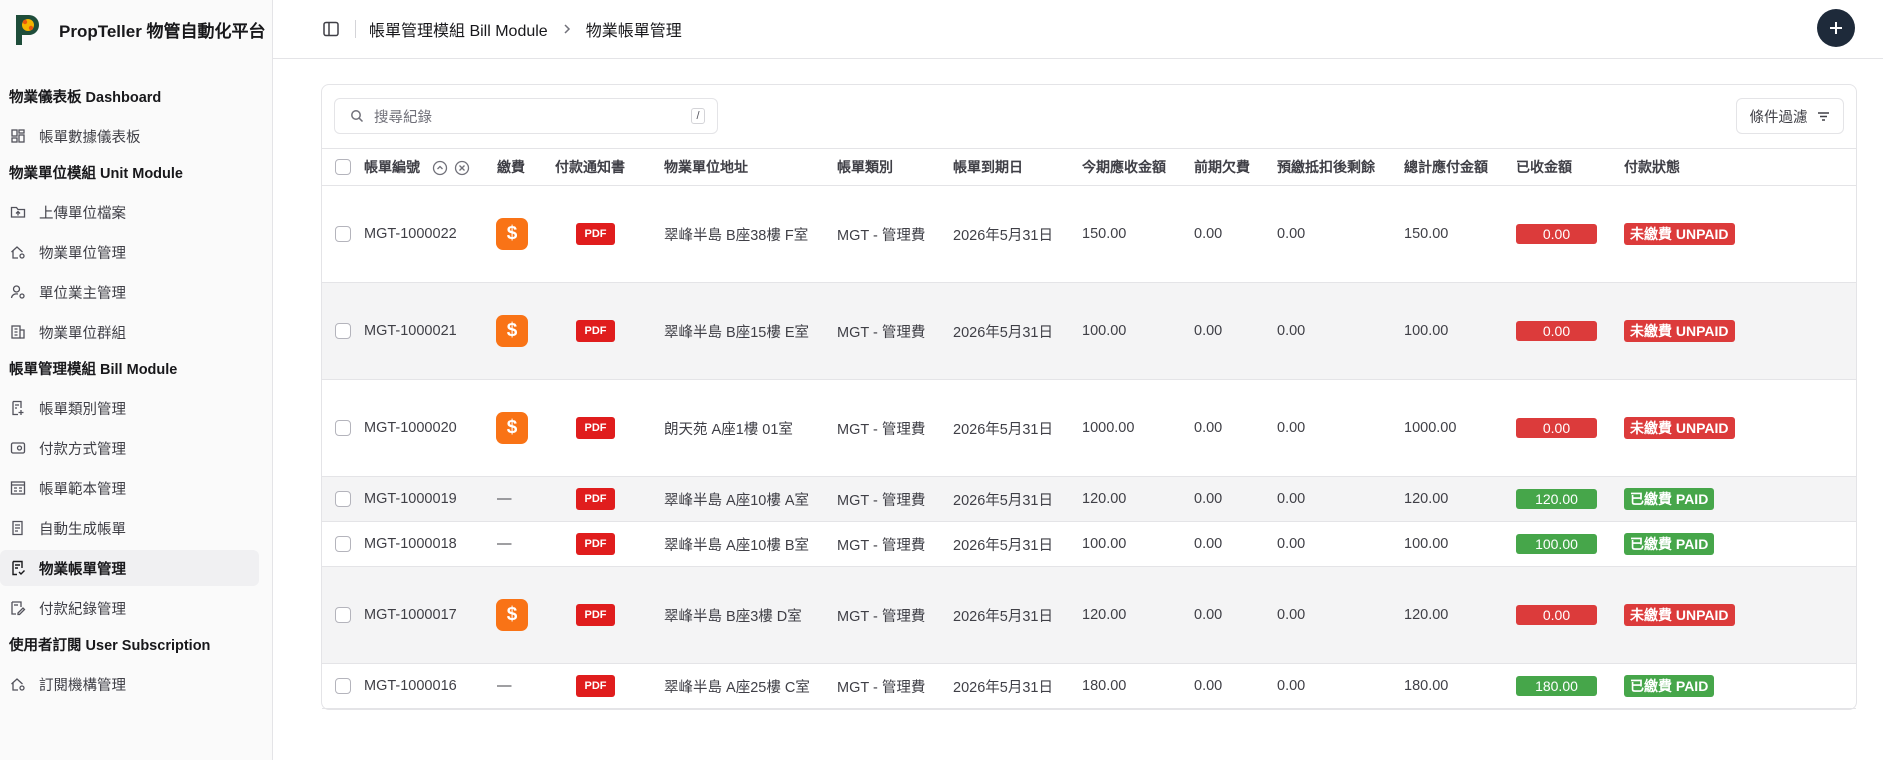 Image resolution: width=1883 pixels, height=760 pixels. I want to click on filter-button: 條件過濾, so click(1790, 116).